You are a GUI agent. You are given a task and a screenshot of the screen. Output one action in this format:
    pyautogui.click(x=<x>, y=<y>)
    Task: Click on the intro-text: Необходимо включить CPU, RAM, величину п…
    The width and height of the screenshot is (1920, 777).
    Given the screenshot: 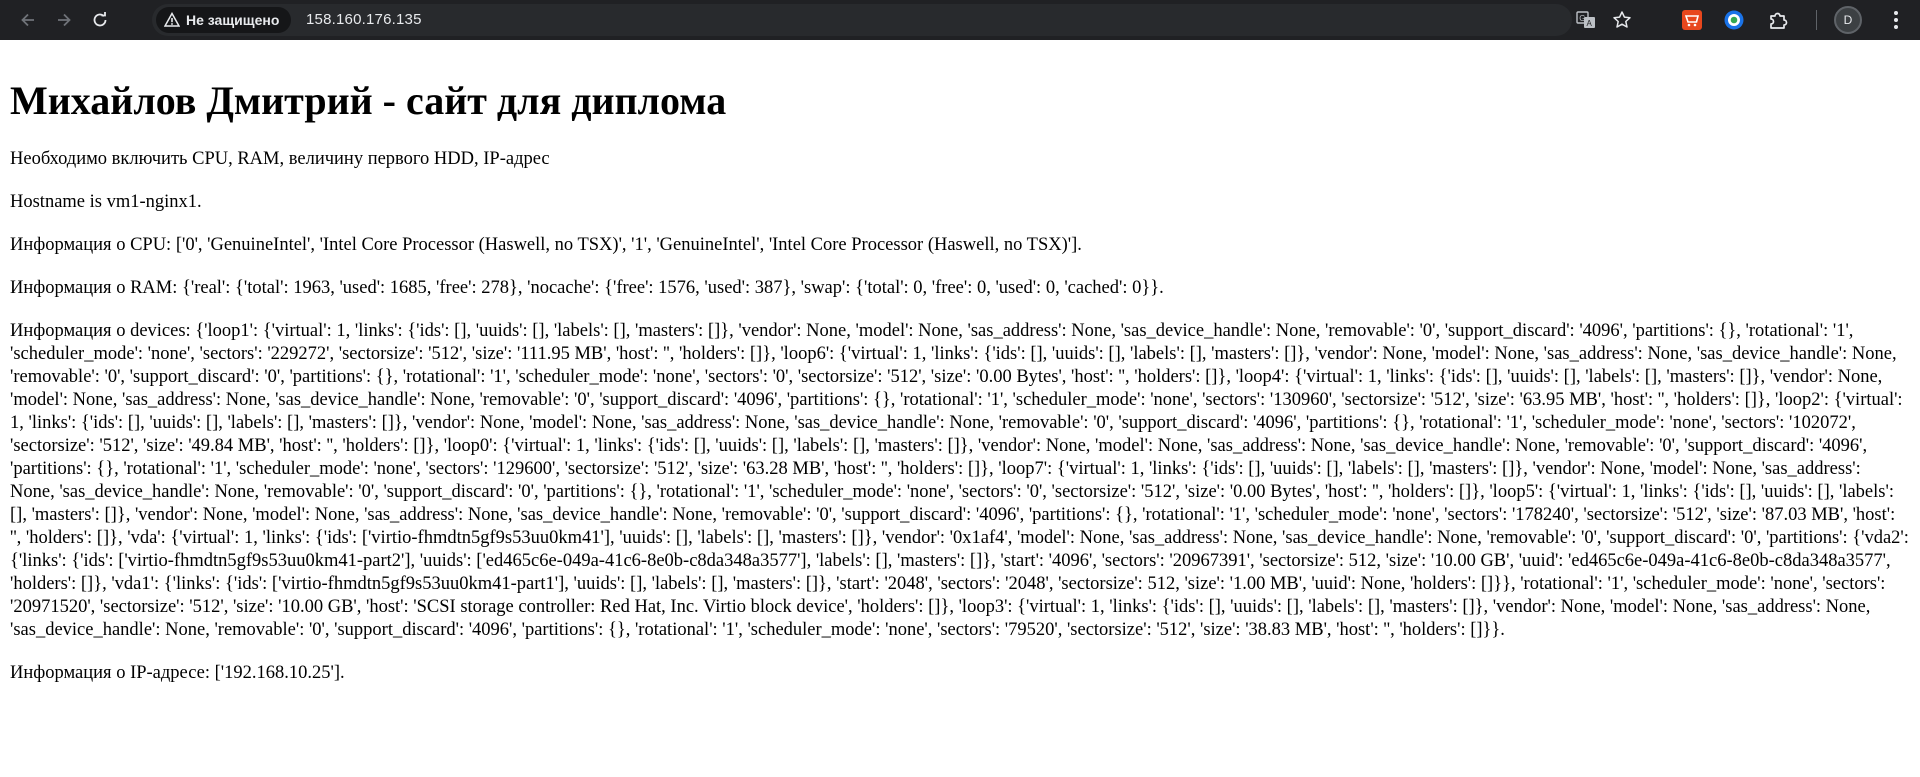 What is the action you would take?
    pyautogui.click(x=280, y=159)
    